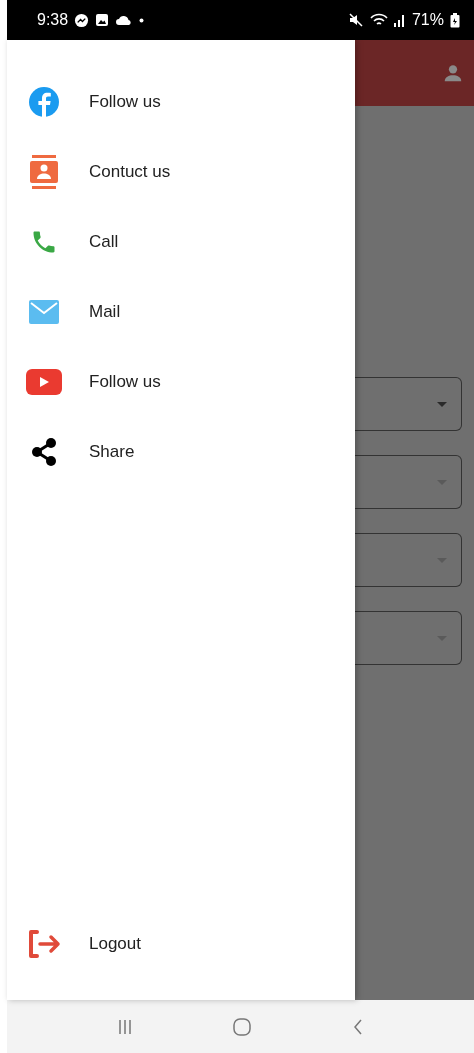 The width and height of the screenshot is (474, 1053). Describe the element at coordinates (242, 1026) in the screenshot. I see `home-icon` at that location.